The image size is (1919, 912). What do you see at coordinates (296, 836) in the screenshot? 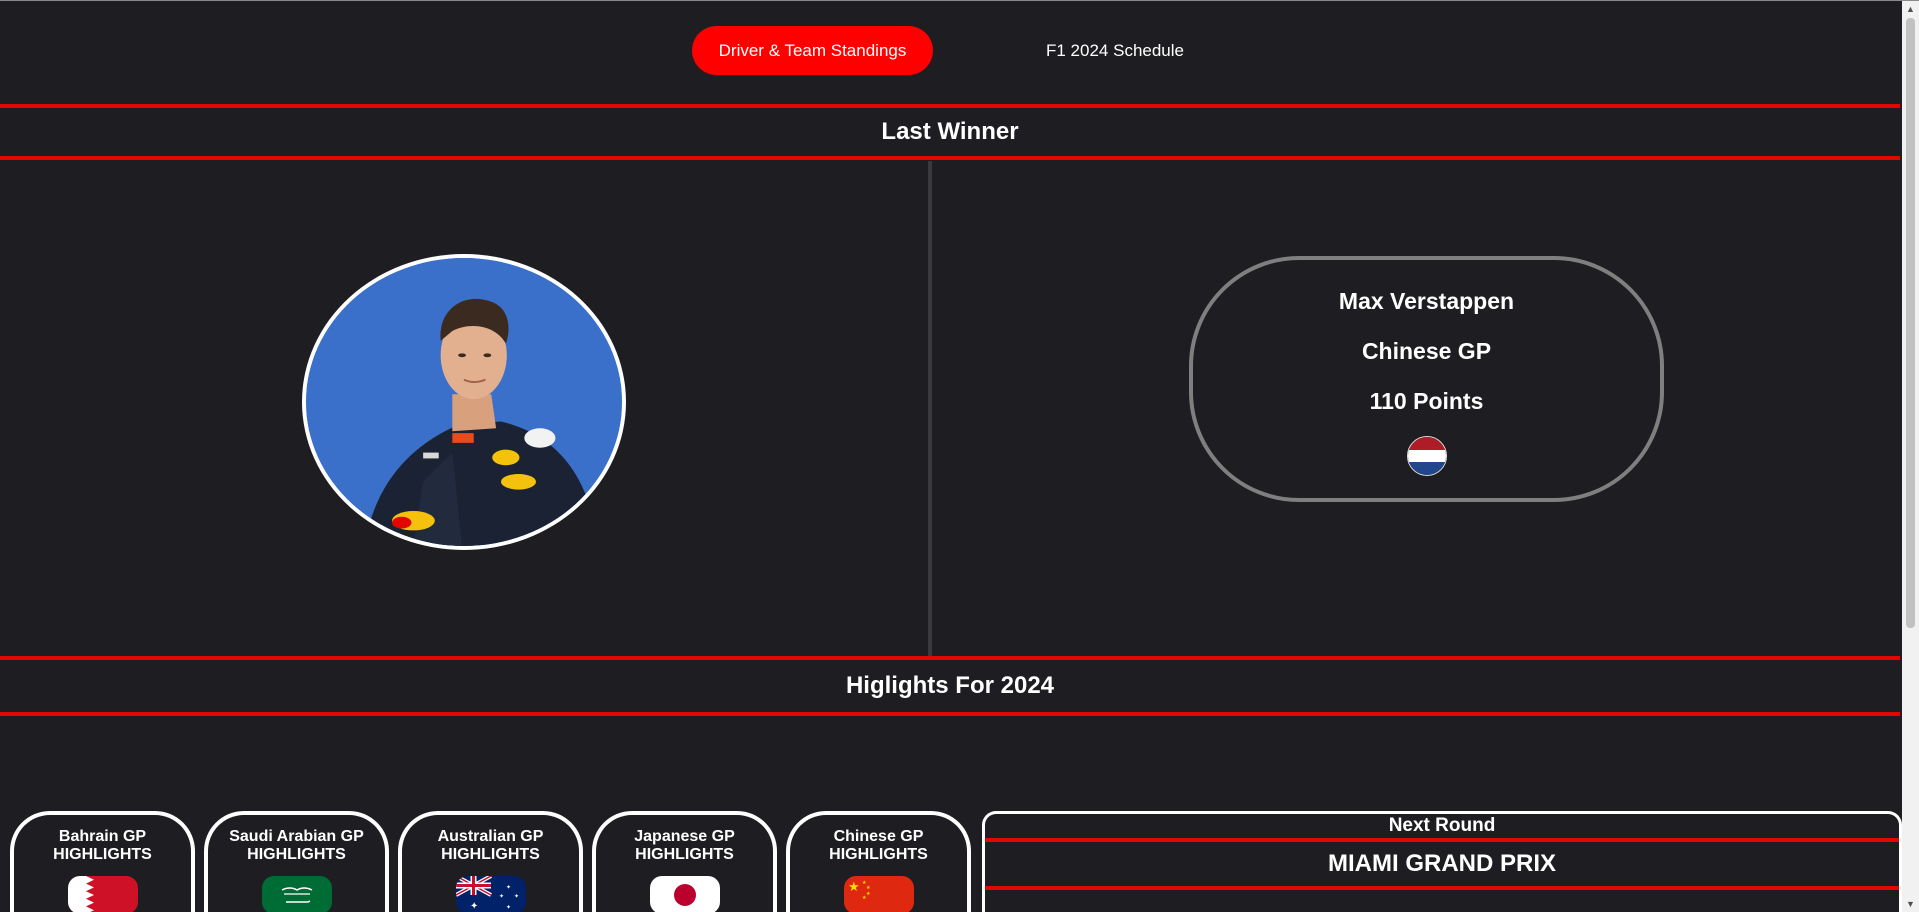
I see `highlight-race-name: Saudi Arabian GP` at bounding box center [296, 836].